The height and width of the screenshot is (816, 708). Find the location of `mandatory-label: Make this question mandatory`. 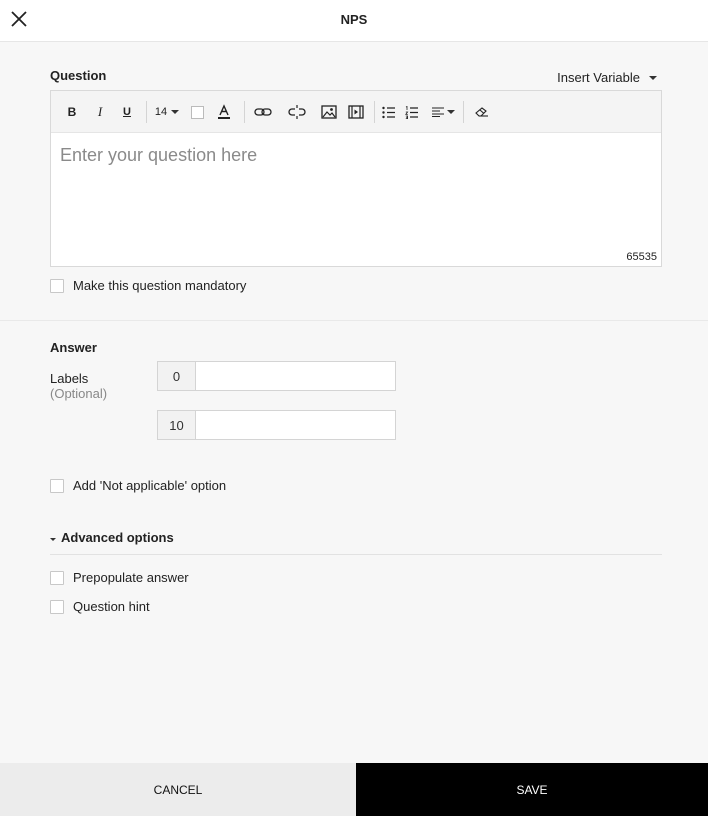

mandatory-label: Make this question mandatory is located at coordinates (160, 285).